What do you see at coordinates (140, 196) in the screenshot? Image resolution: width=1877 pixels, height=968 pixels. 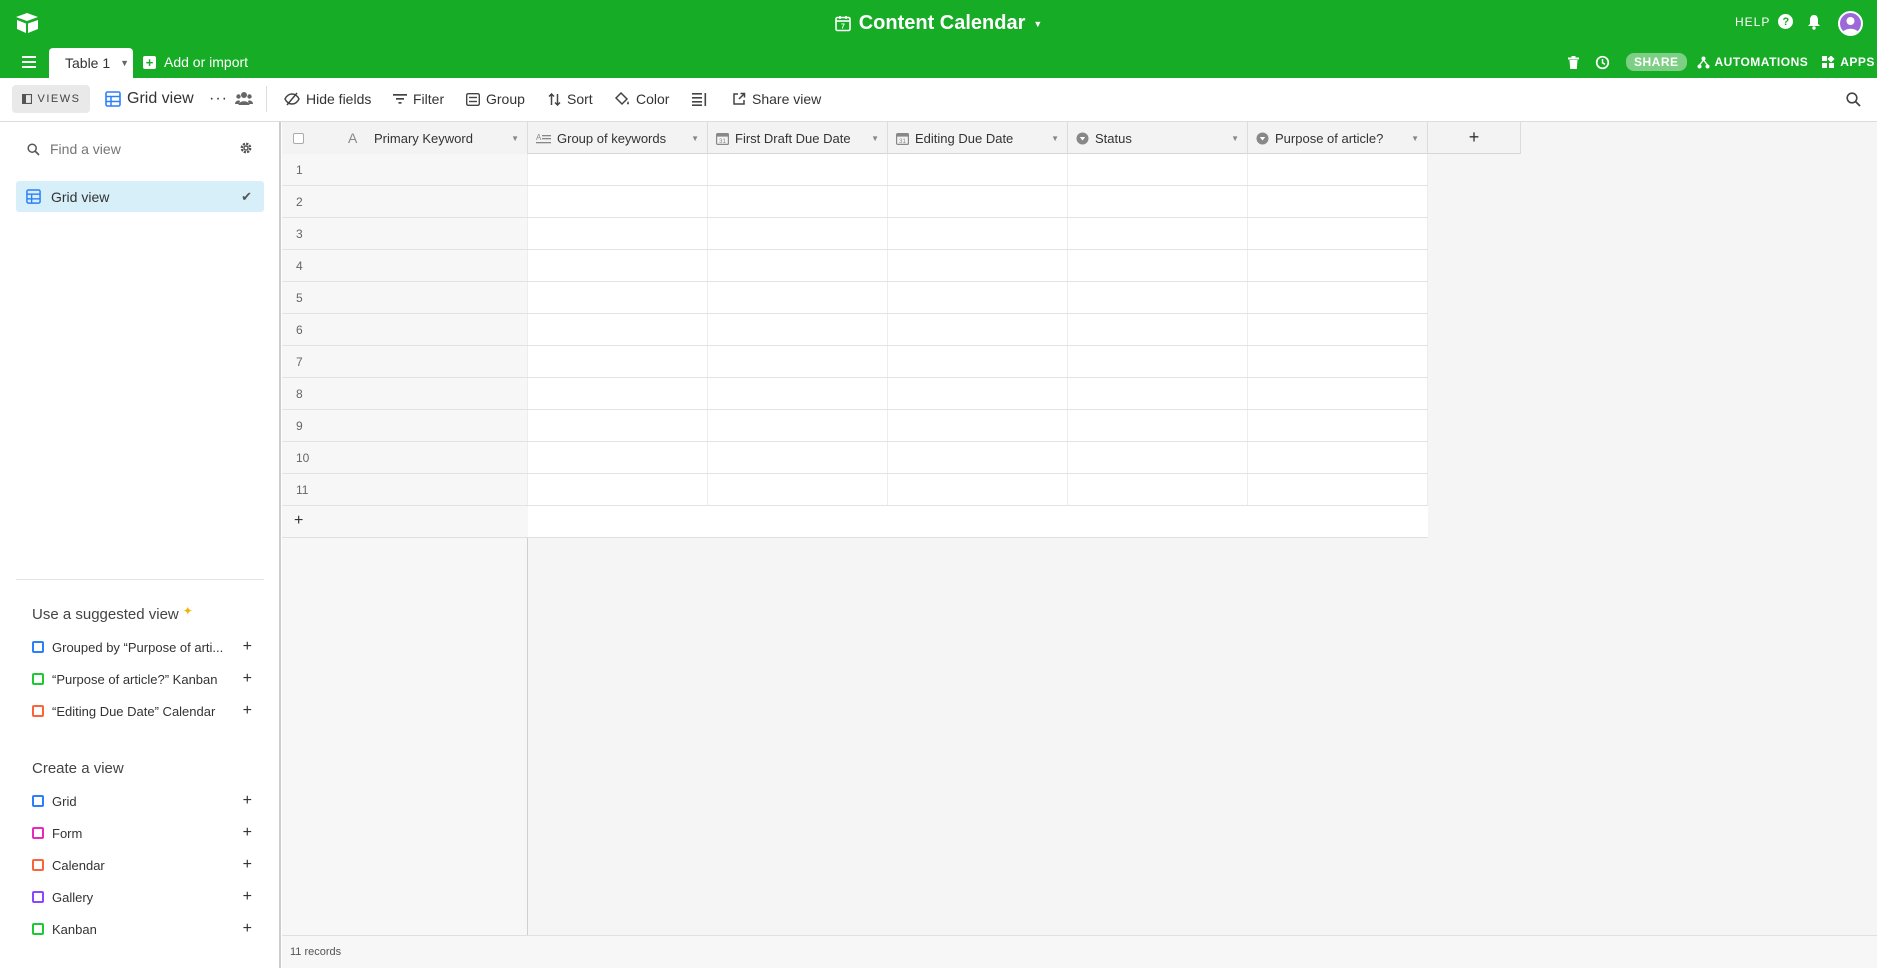 I see `sidebar-item-grid-view: Grid view ✔` at bounding box center [140, 196].